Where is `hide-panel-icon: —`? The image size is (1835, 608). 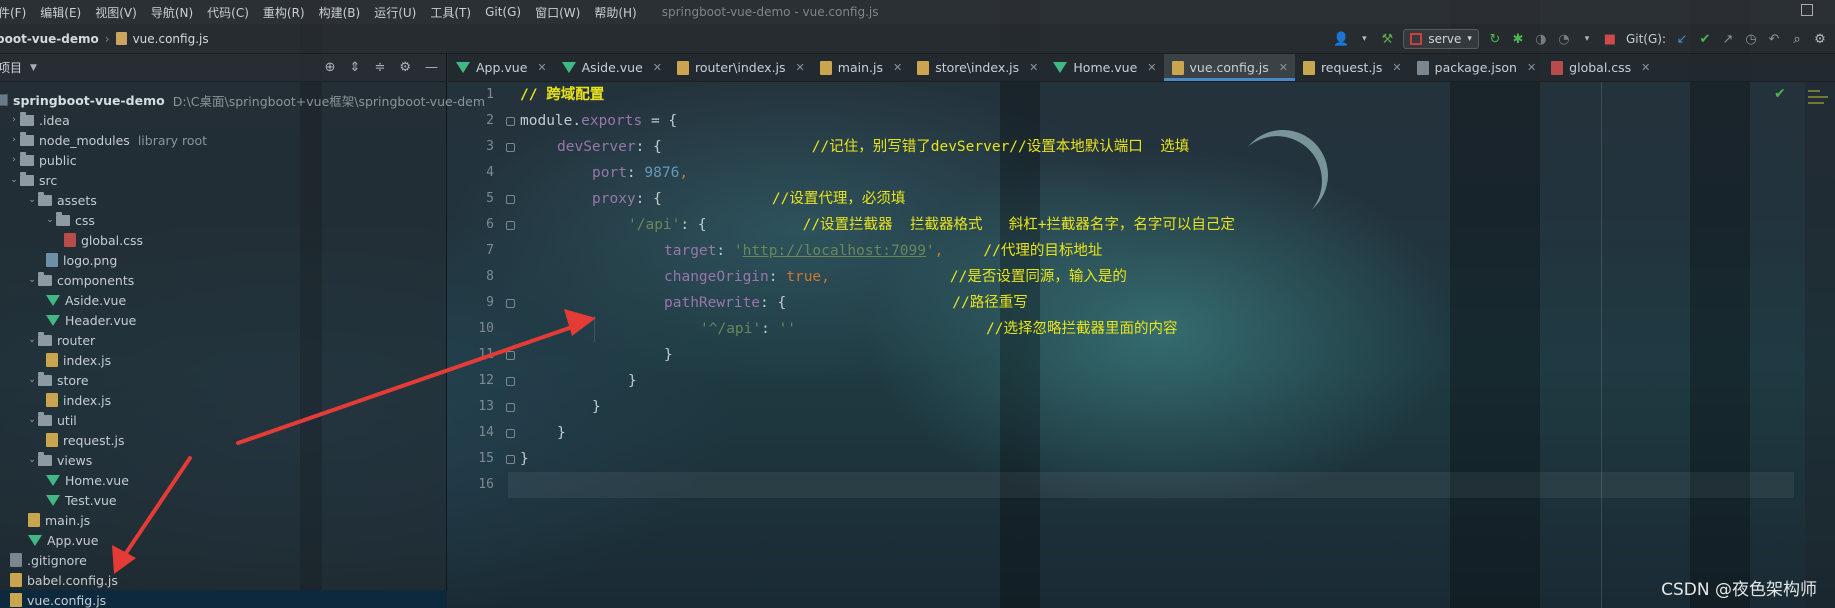
hide-panel-icon: — is located at coordinates (431, 67).